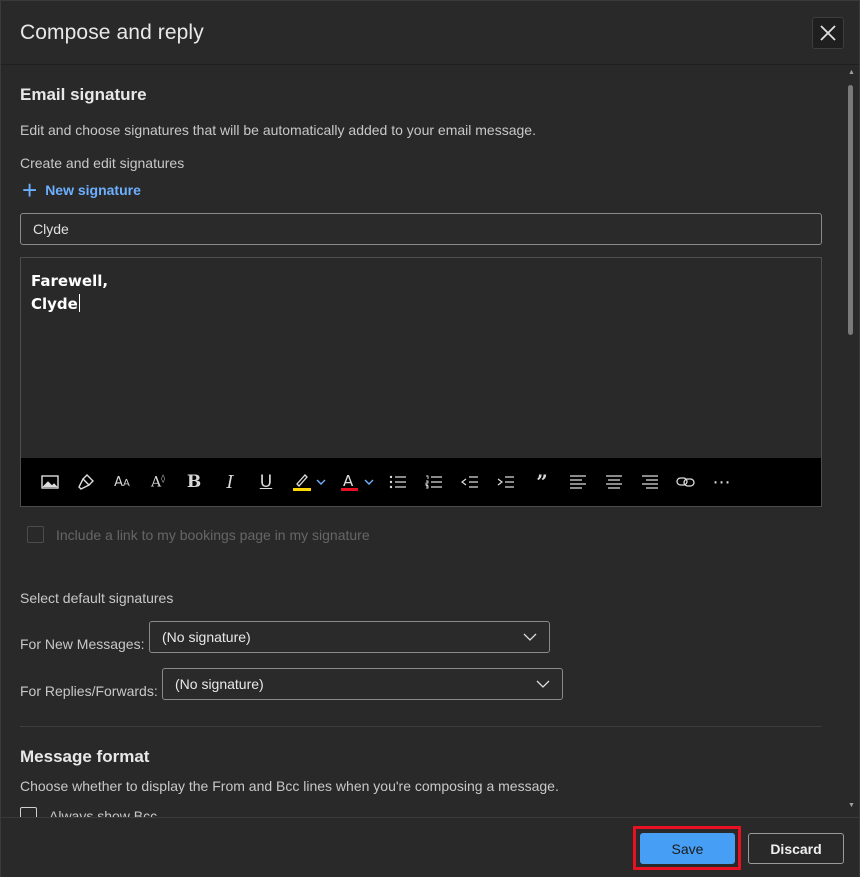  I want to click on new-signature-label: New signature, so click(93, 190).